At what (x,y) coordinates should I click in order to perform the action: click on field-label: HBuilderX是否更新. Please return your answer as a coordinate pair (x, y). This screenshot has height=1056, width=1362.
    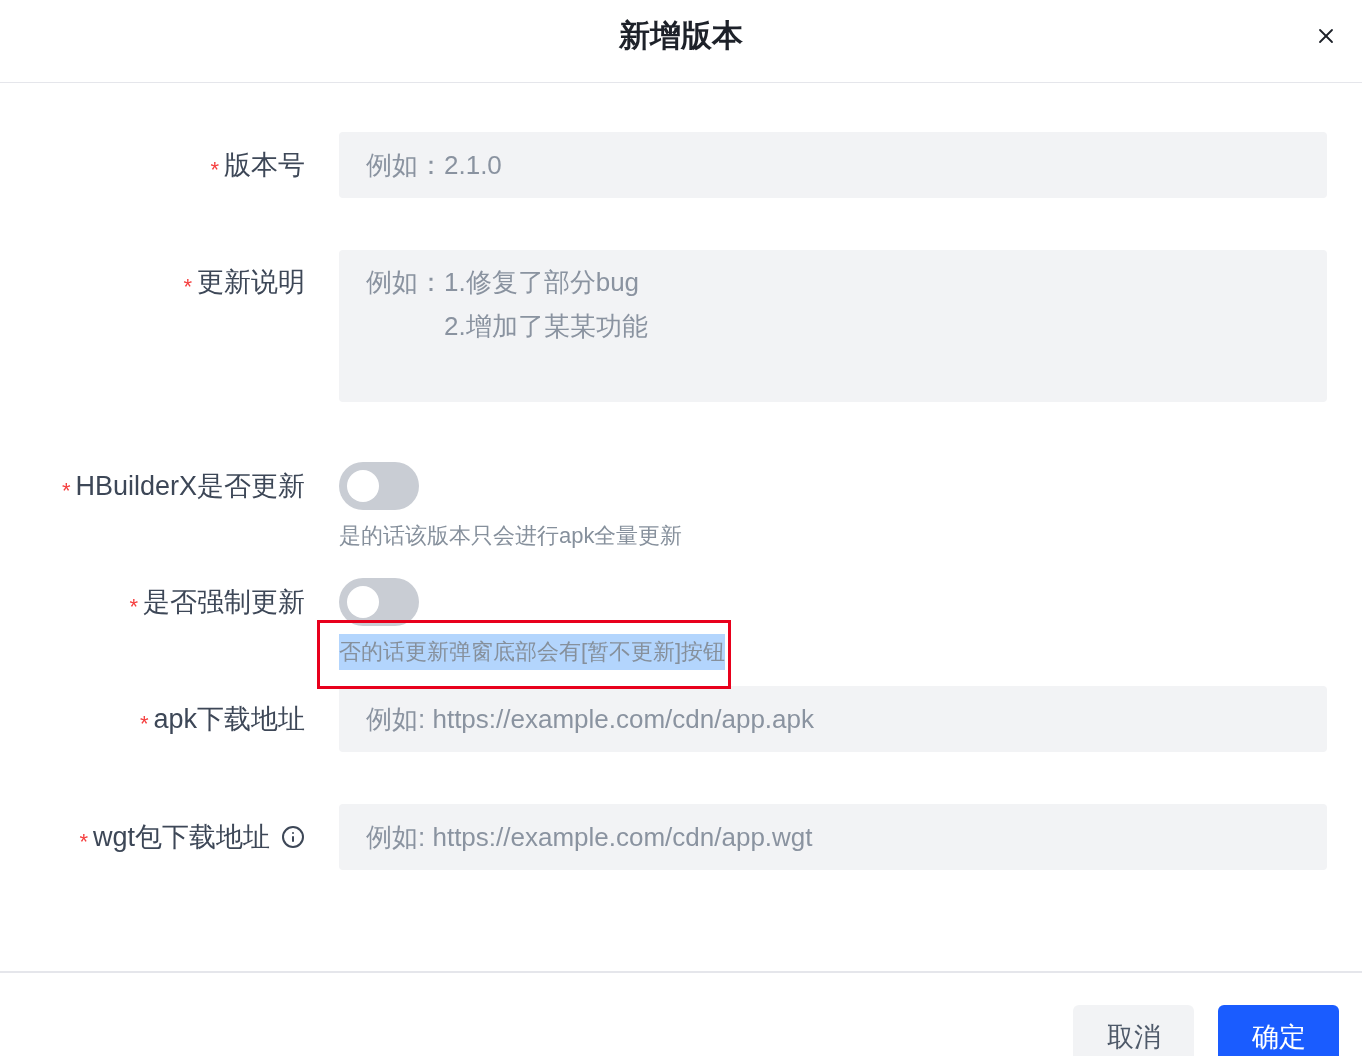
    Looking at the image, I should click on (190, 486).